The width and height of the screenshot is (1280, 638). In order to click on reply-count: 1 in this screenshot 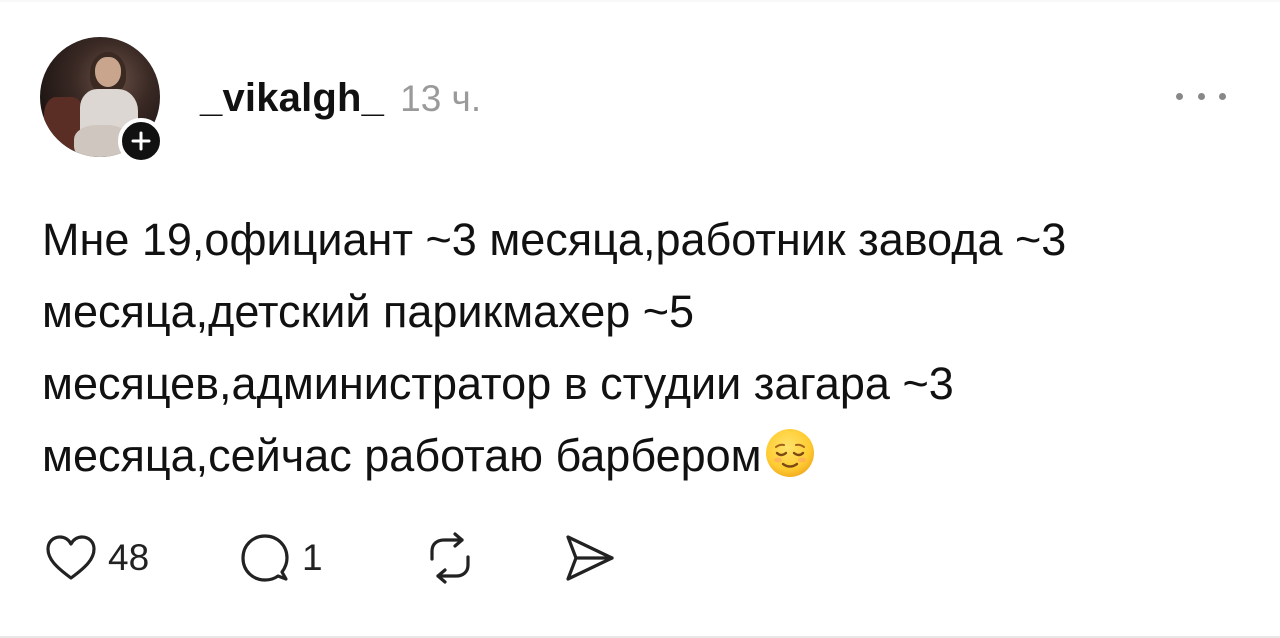, I will do `click(312, 557)`.